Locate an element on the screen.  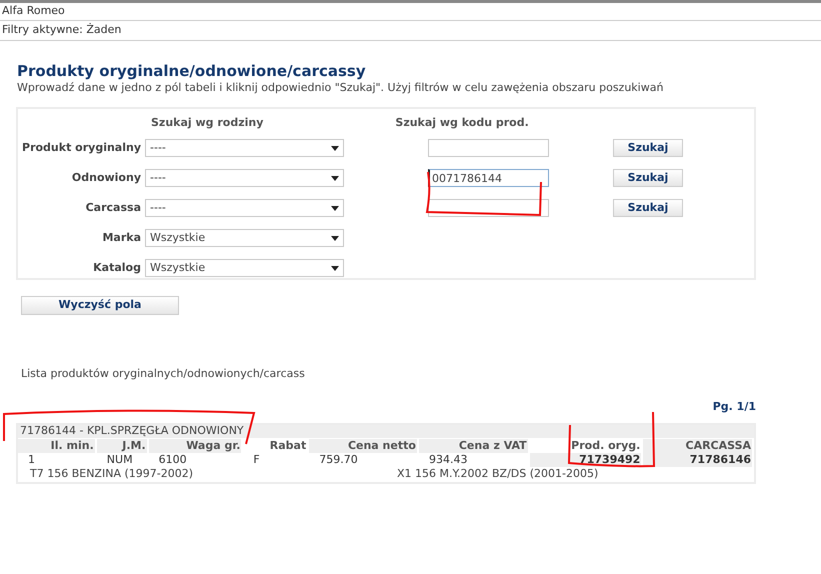
code-input: 0071786144 is located at coordinates (488, 178).